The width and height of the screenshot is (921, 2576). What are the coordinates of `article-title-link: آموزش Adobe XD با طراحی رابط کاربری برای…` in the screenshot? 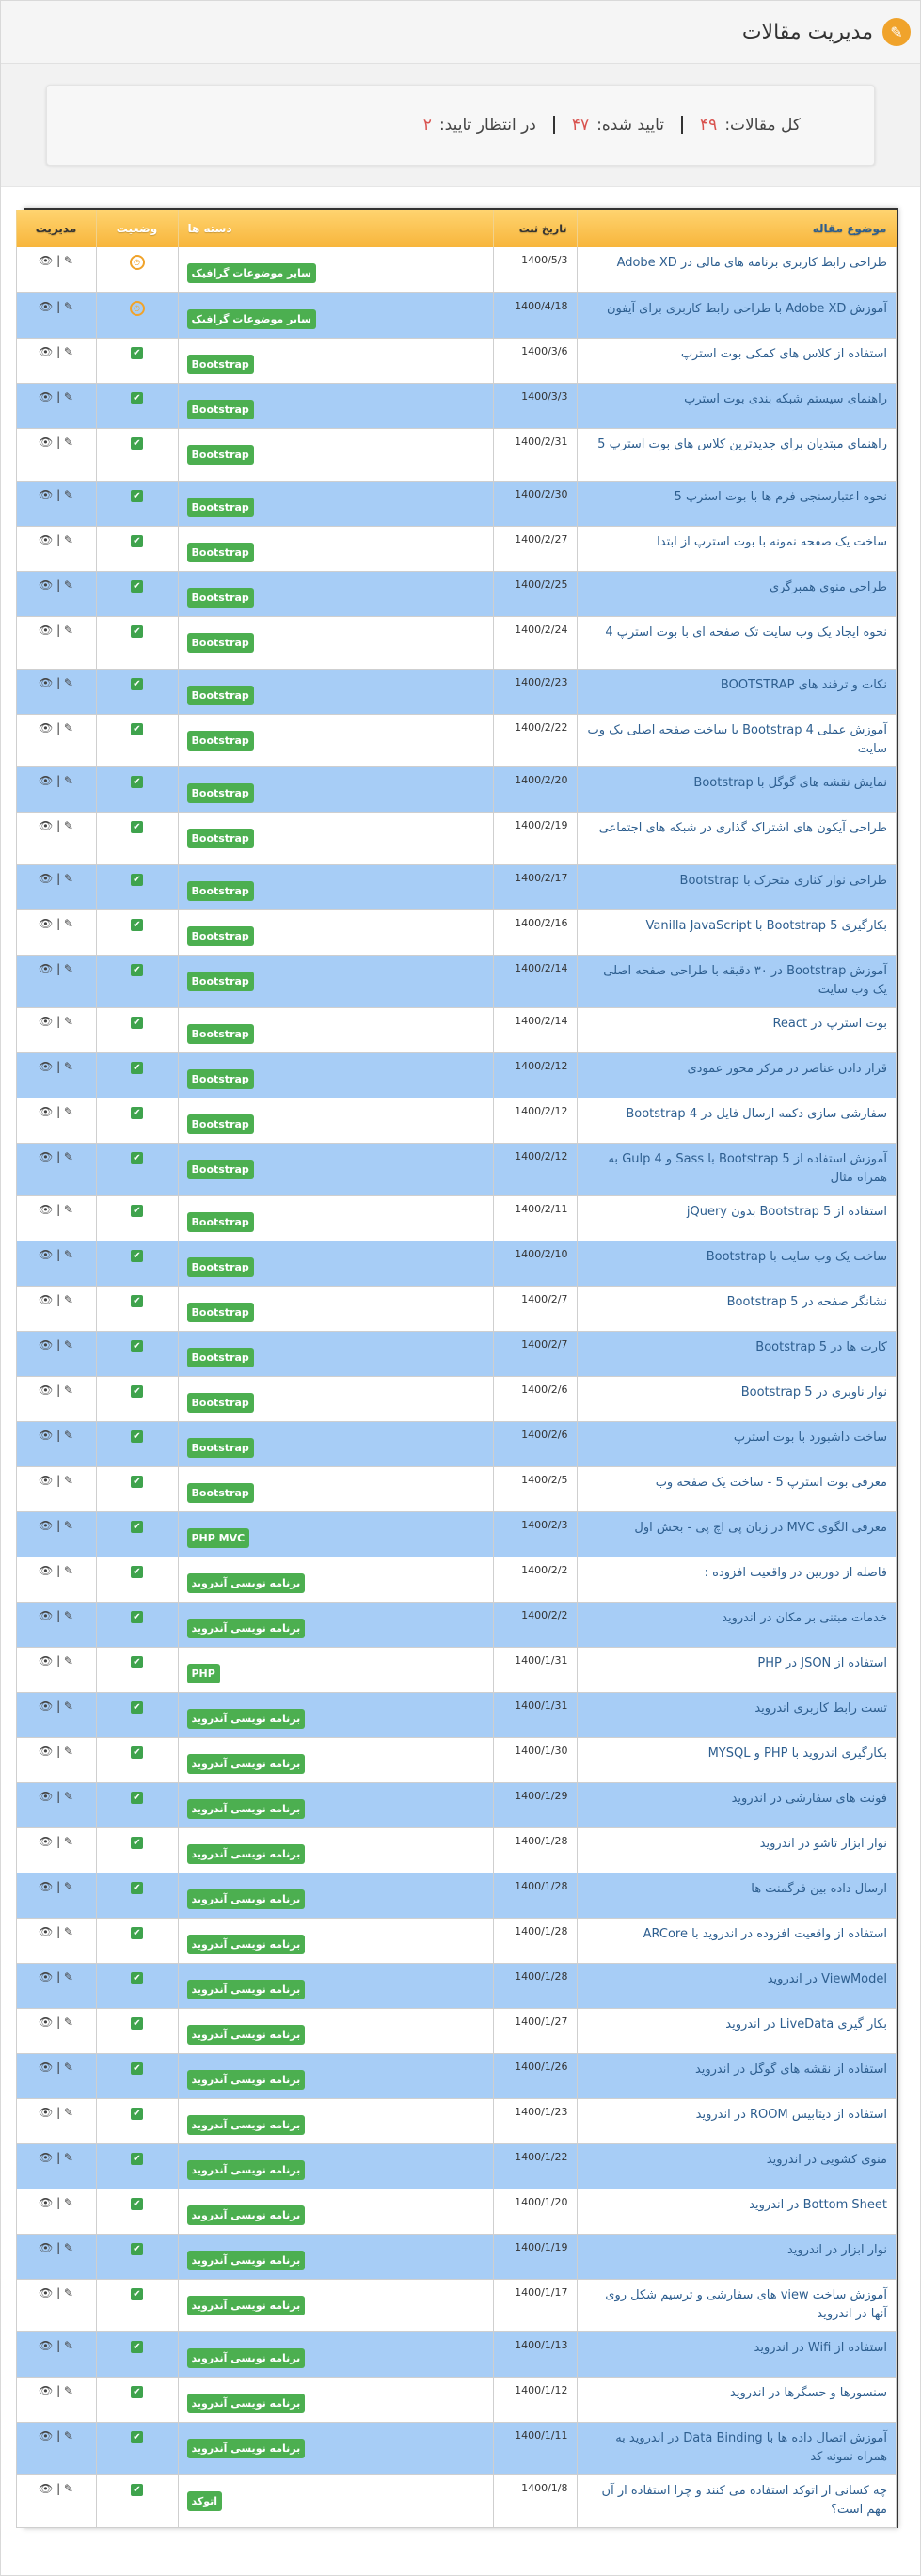 It's located at (736, 315).